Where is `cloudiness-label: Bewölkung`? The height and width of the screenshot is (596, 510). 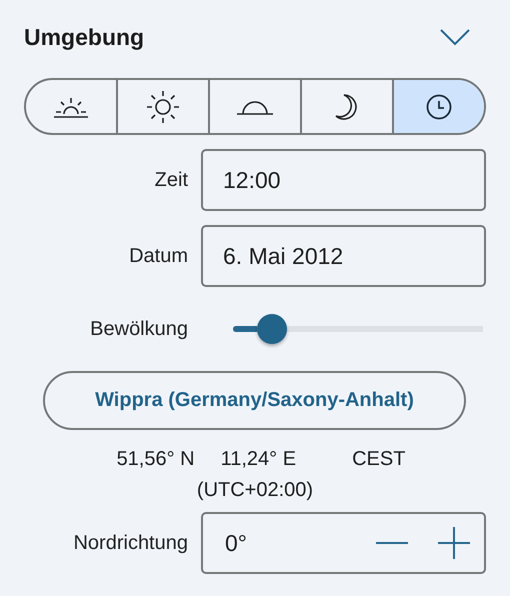
cloudiness-label: Bewölkung is located at coordinates (138, 329).